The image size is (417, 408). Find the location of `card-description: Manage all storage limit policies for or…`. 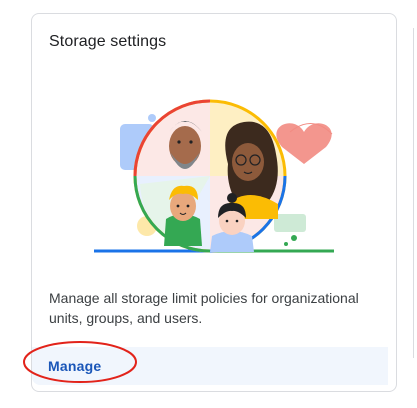

card-description: Manage all storage limit policies for or… is located at coordinates (204, 308).